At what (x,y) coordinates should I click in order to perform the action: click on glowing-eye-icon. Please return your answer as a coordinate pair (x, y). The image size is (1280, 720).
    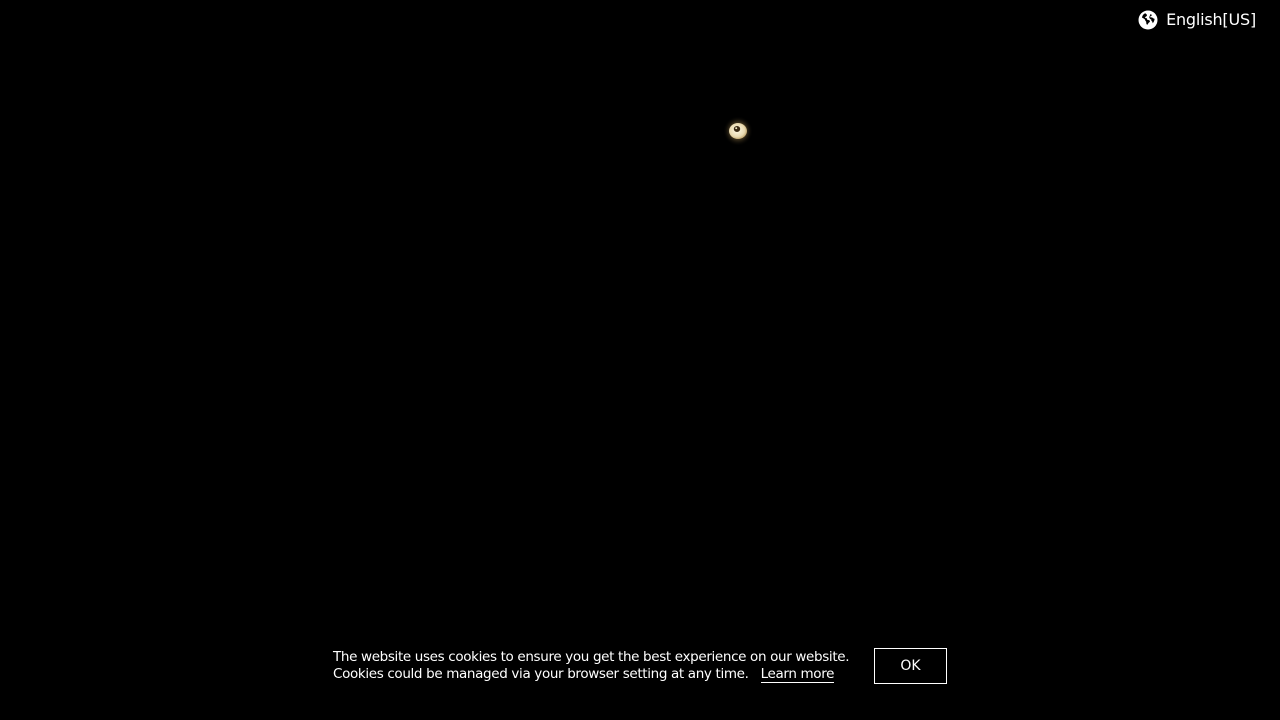
    Looking at the image, I should click on (738, 131).